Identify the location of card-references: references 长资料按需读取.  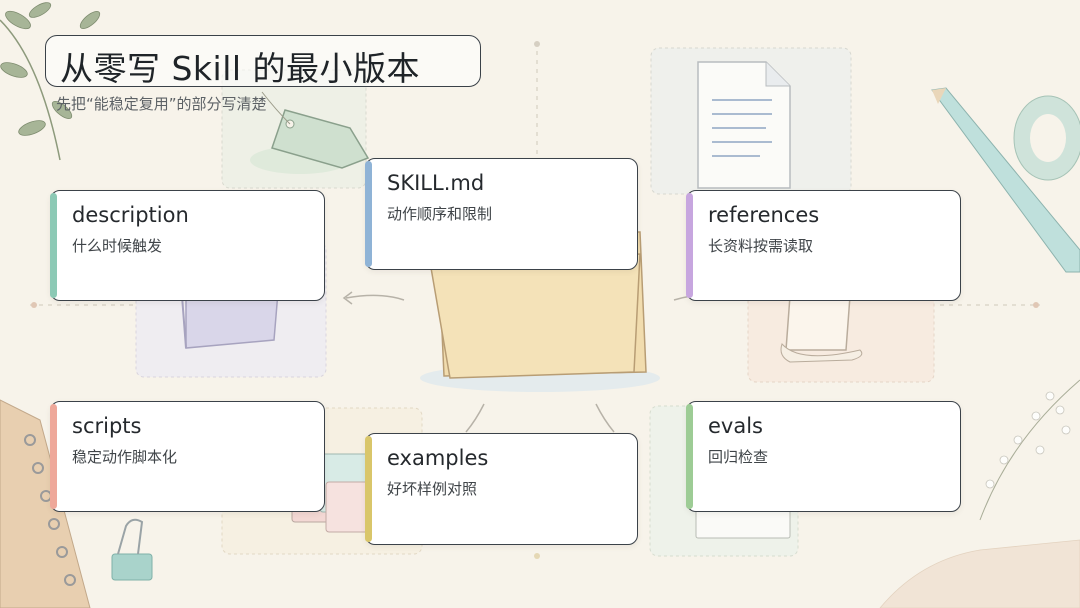
(823, 245).